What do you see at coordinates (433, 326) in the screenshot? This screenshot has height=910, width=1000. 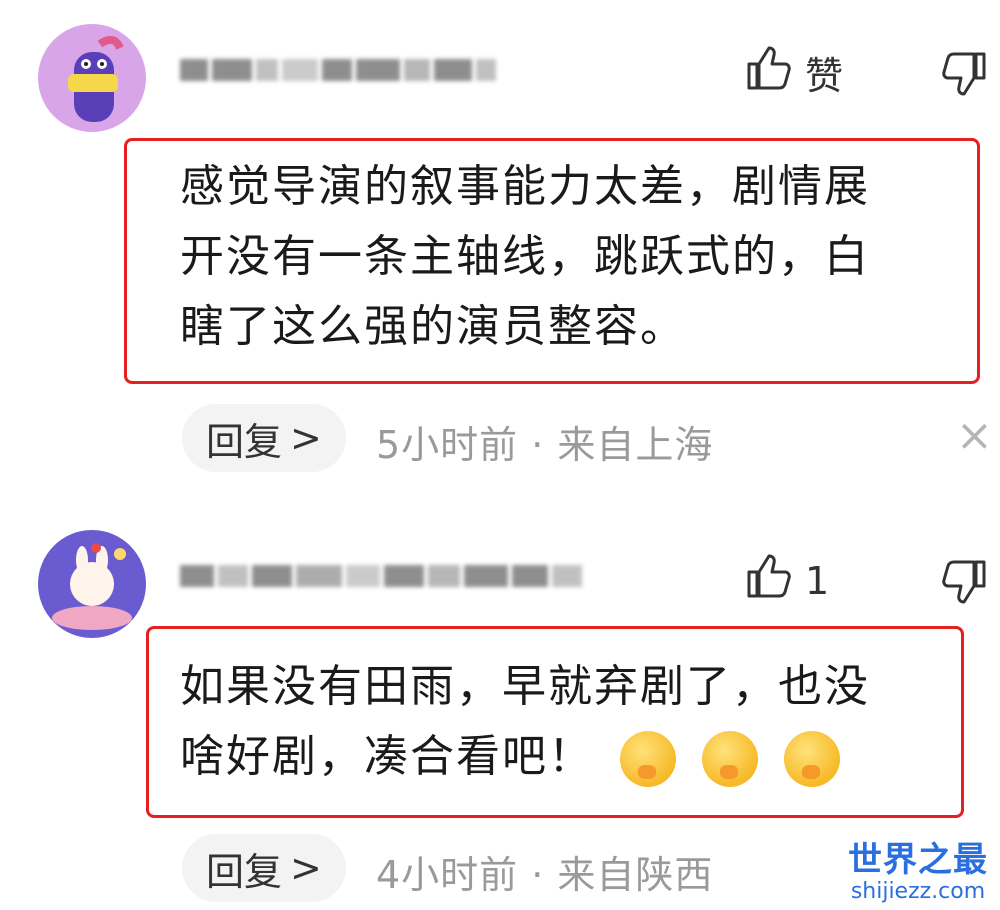 I see `comment-text-line: 瞎了这么强的演员整容。` at bounding box center [433, 326].